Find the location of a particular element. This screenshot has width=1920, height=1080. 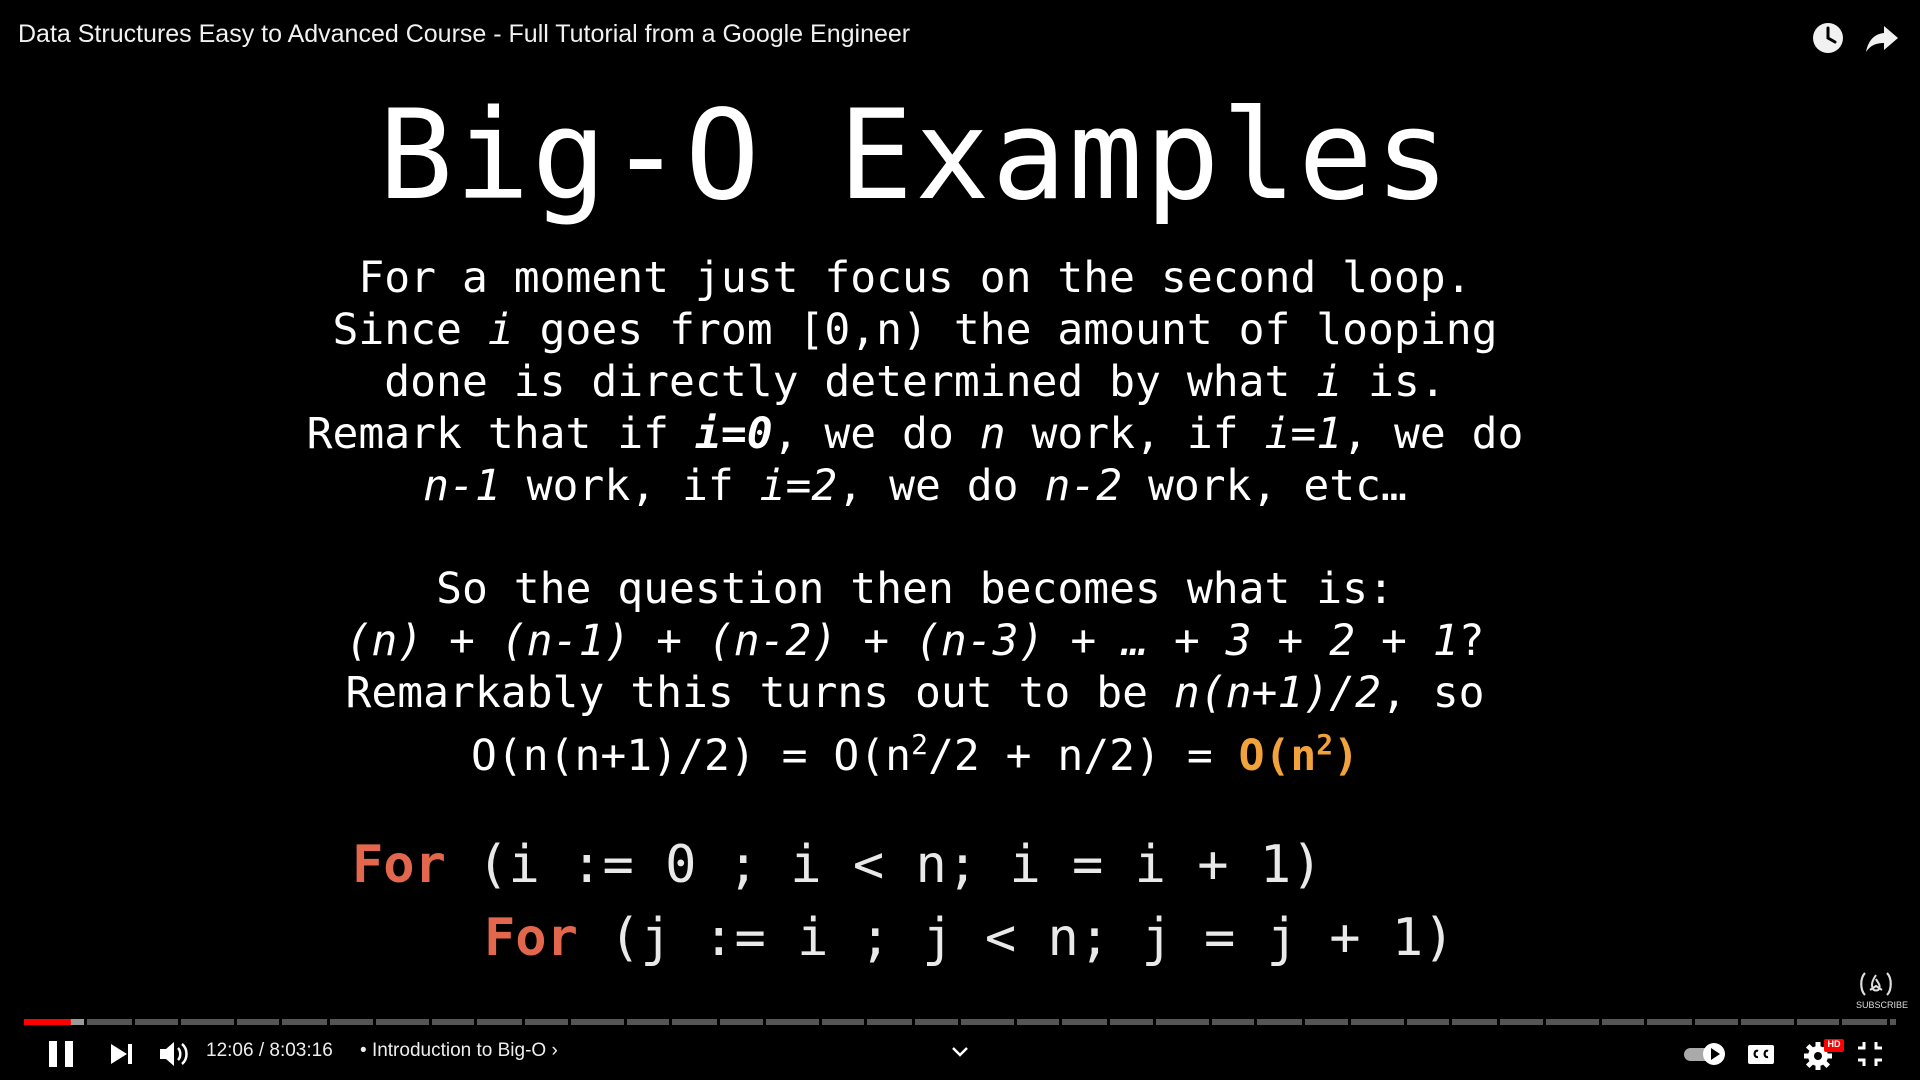

watch-later-icon is located at coordinates (1828, 38).